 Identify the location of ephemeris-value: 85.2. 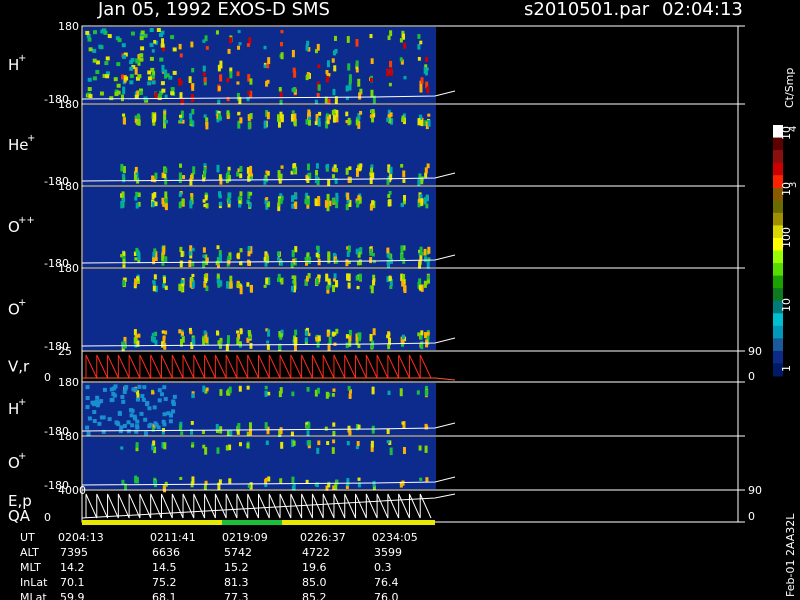
(314, 595).